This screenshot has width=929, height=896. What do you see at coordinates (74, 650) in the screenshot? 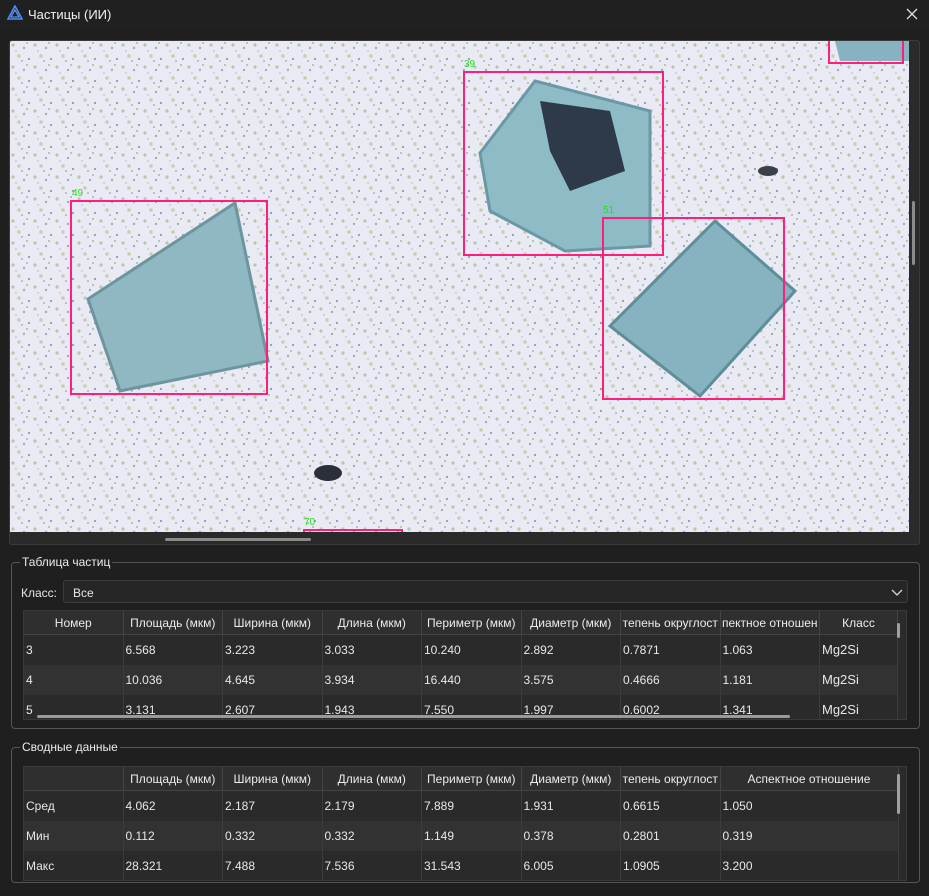
I see `table-cell: 3` at bounding box center [74, 650].